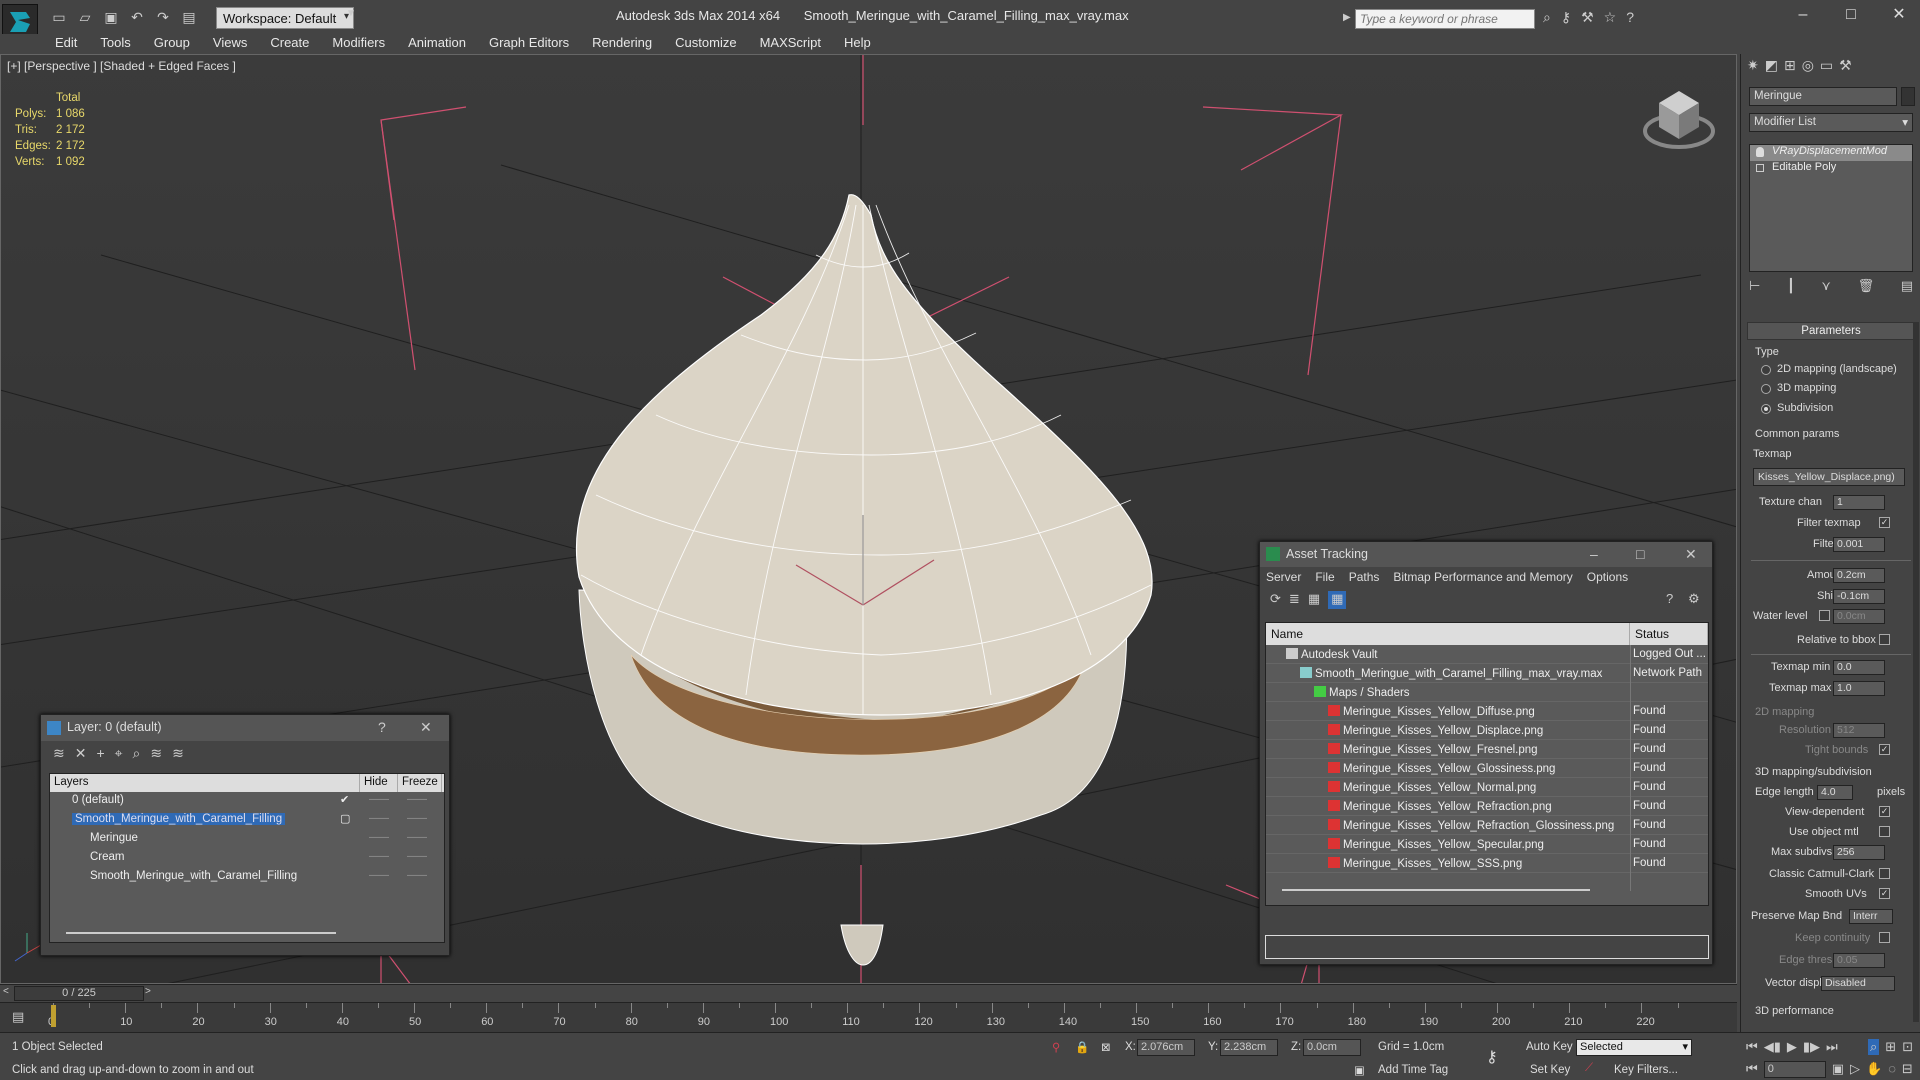 The width and height of the screenshot is (1920, 1080). Describe the element at coordinates (1831, 122) in the screenshot. I see `modifier-list-dropdown: Modifier List ▾` at that location.